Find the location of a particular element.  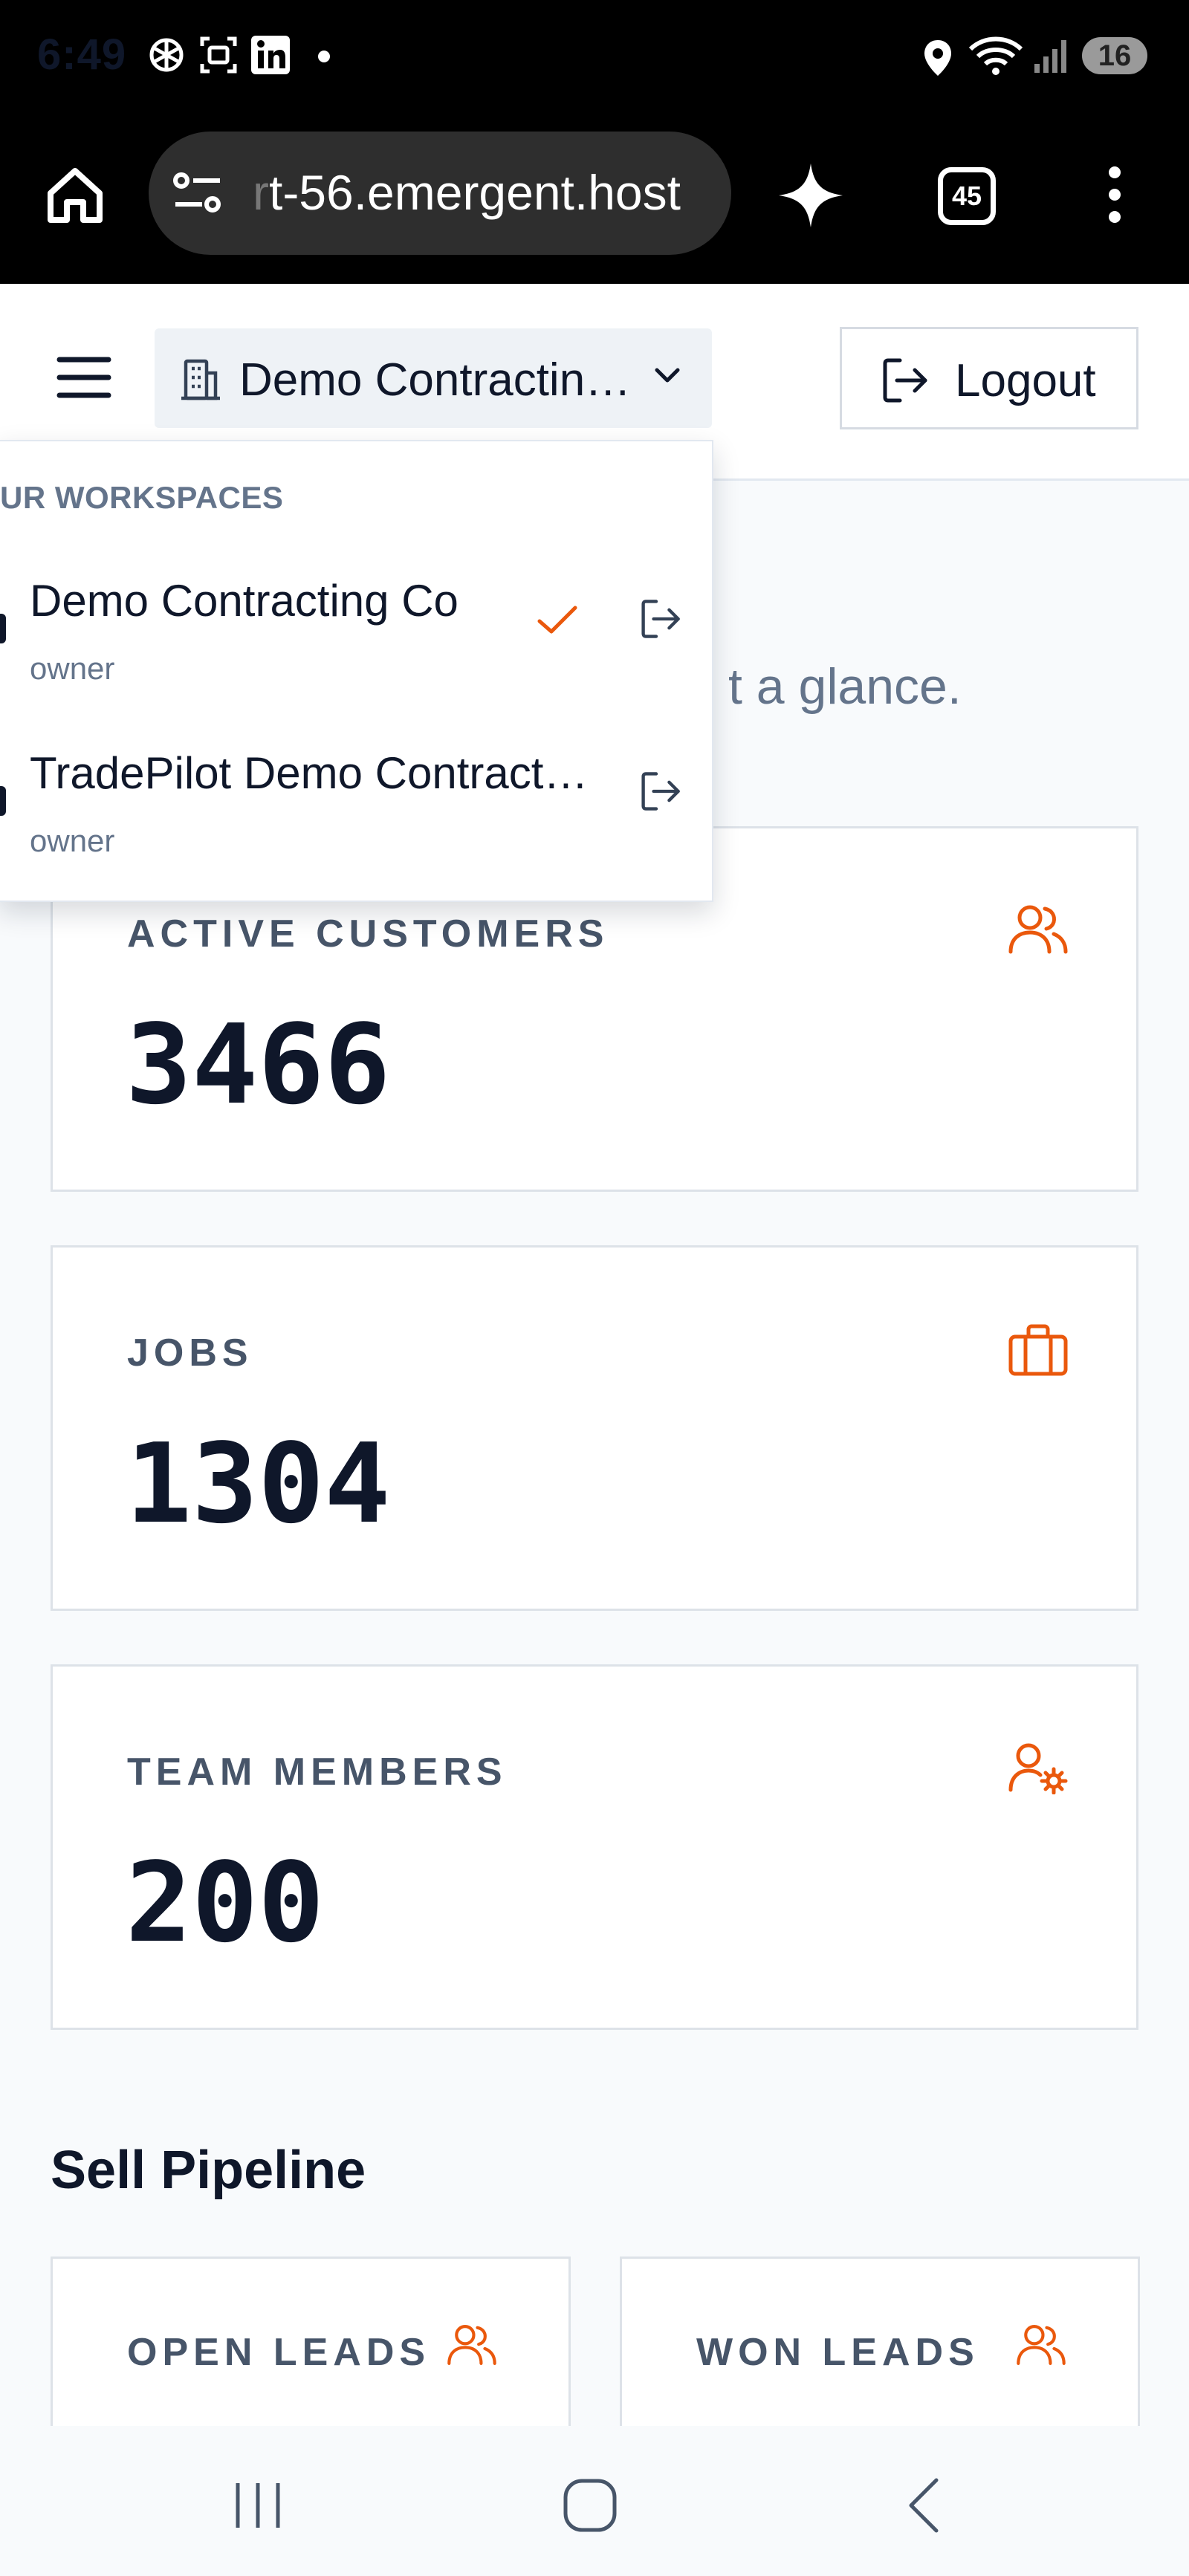

battery-indicator: 16 is located at coordinates (1114, 55).